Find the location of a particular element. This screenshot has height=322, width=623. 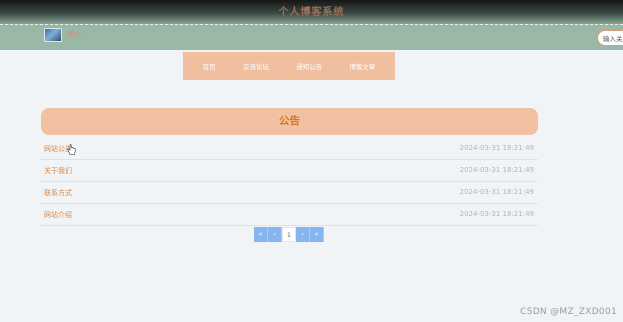

top-banner: 个人博客系统 is located at coordinates (311, 12).